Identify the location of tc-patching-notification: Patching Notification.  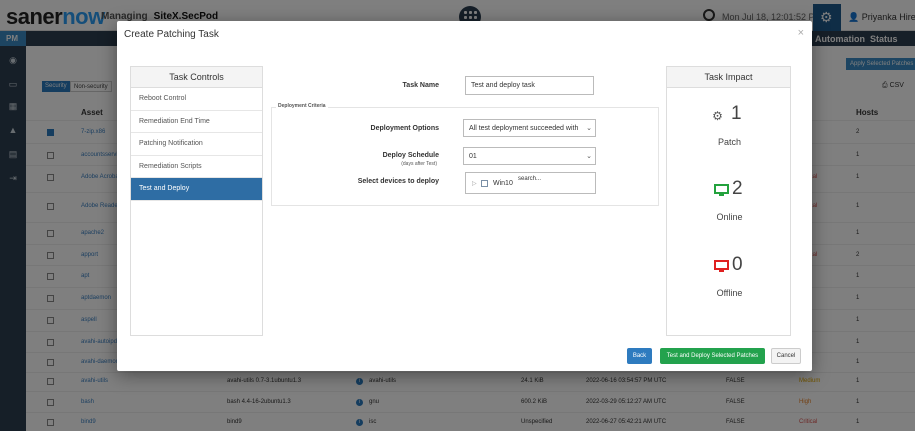
(196, 144).